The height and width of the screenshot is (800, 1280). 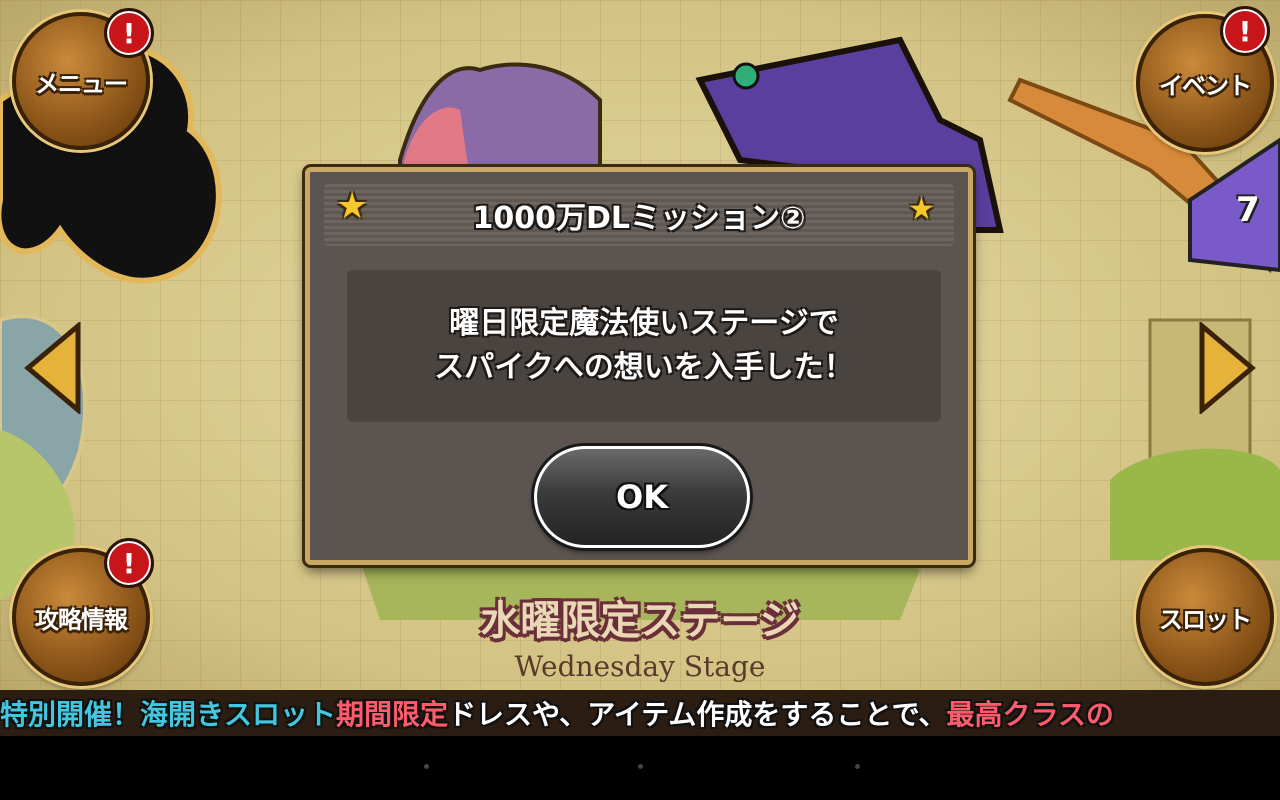 I want to click on dialog-header: 1000万DLミッション②, so click(x=639, y=215).